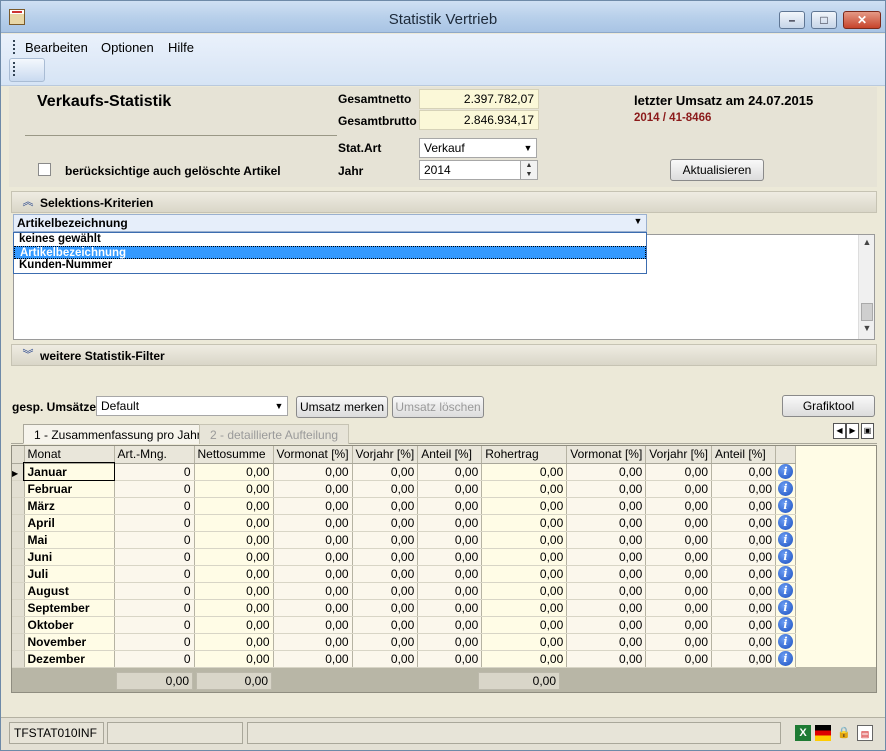 This screenshot has width=886, height=751. Describe the element at coordinates (444, 202) in the screenshot. I see `selection-panel-header: ︽ Selektions-Kriterien` at that location.